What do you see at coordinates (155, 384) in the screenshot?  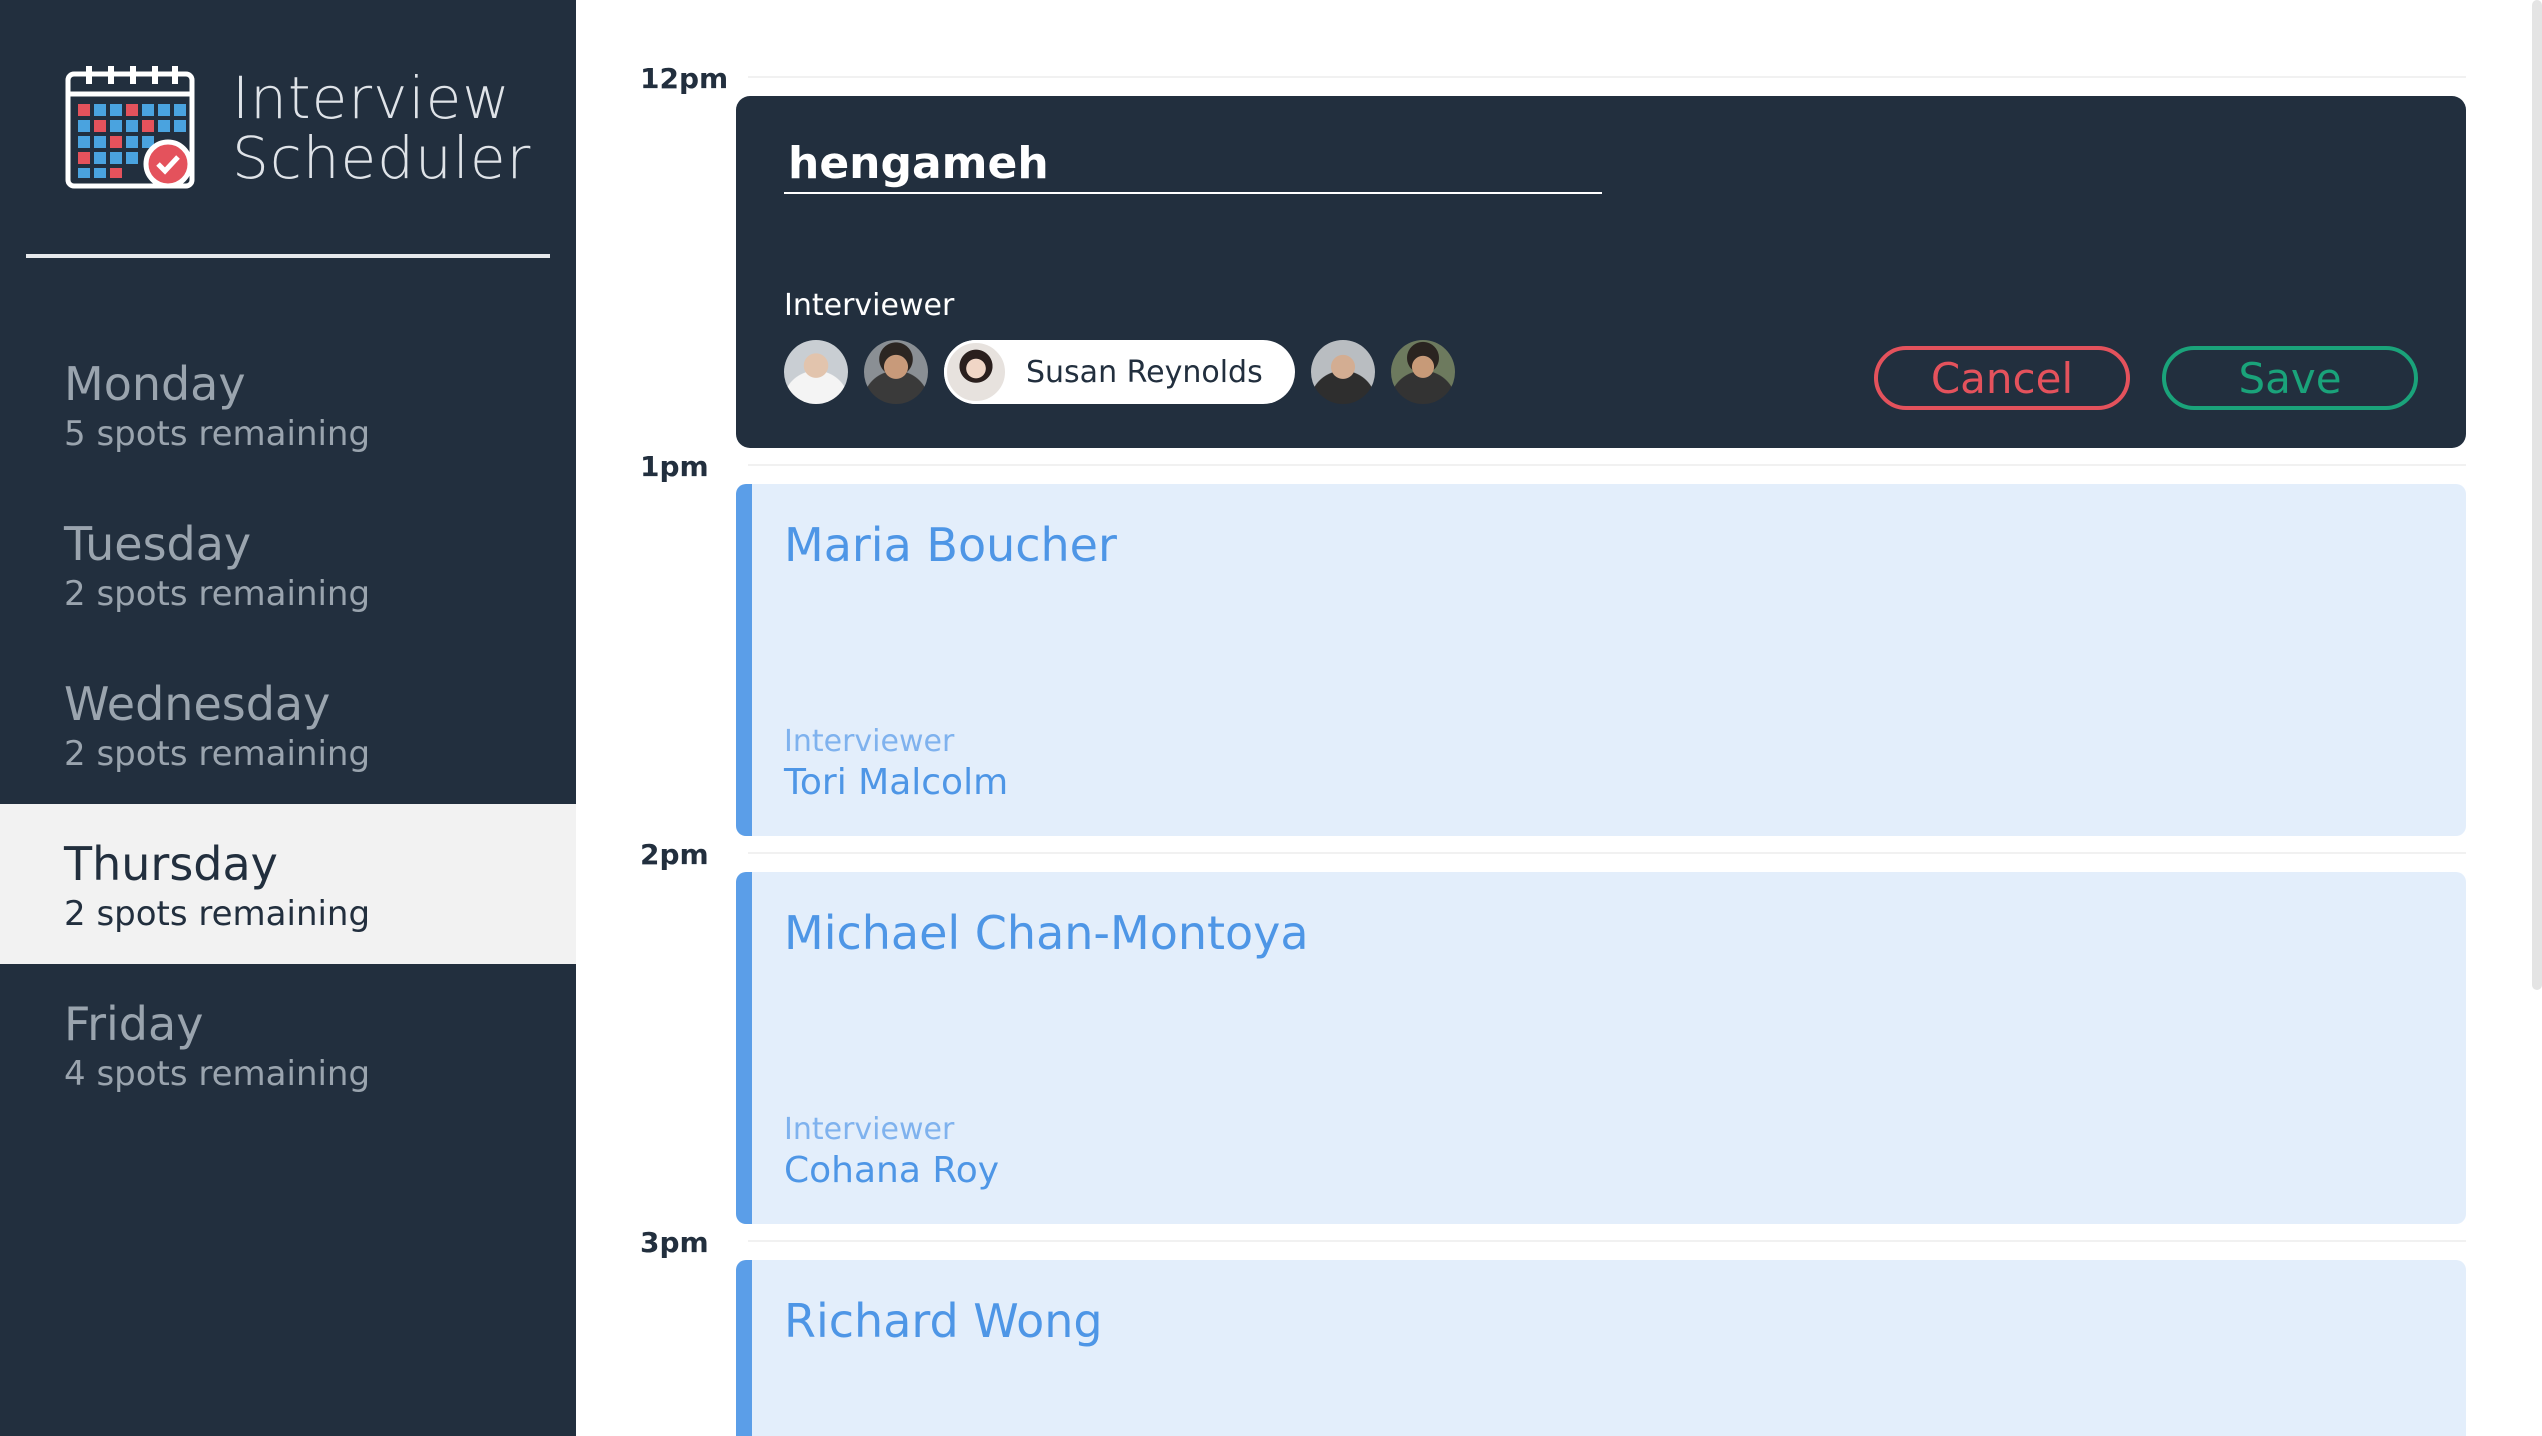 I see `day-name: Monday` at bounding box center [155, 384].